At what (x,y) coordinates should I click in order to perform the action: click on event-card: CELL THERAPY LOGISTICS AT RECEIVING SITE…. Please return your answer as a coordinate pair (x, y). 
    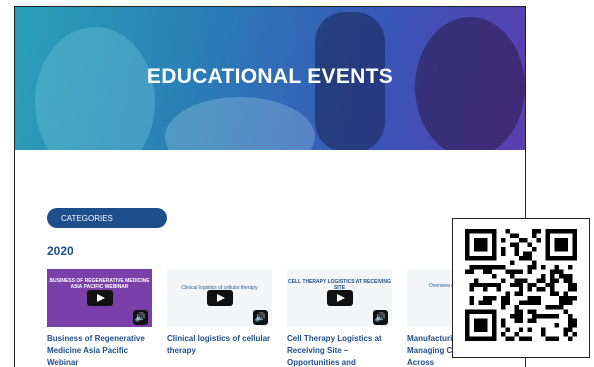
    Looking at the image, I should click on (342, 318).